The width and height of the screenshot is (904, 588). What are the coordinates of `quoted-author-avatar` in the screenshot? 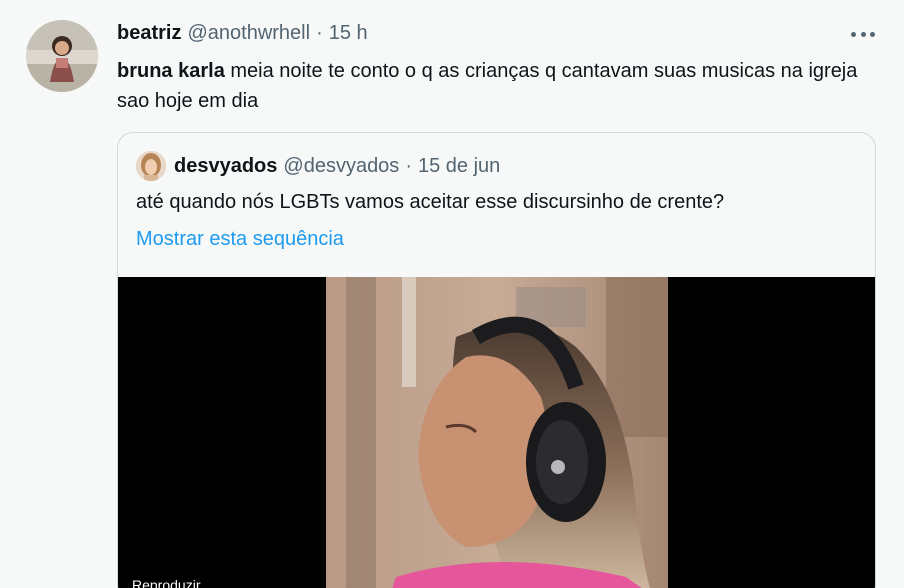 It's located at (151, 166).